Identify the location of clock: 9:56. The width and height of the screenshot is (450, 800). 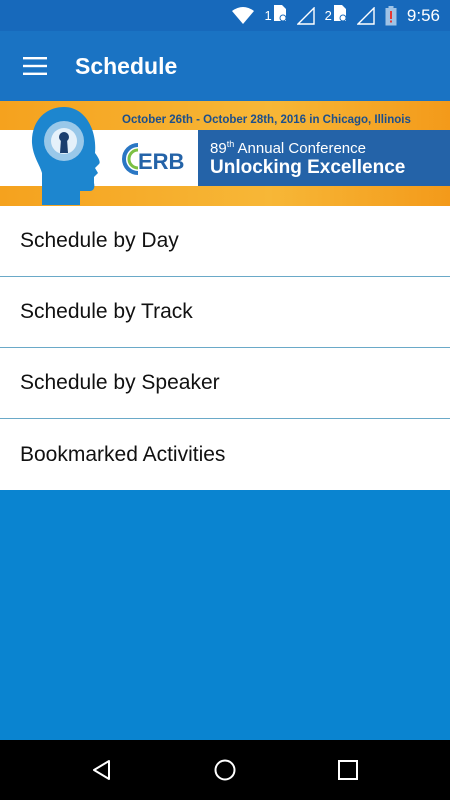
(423, 15).